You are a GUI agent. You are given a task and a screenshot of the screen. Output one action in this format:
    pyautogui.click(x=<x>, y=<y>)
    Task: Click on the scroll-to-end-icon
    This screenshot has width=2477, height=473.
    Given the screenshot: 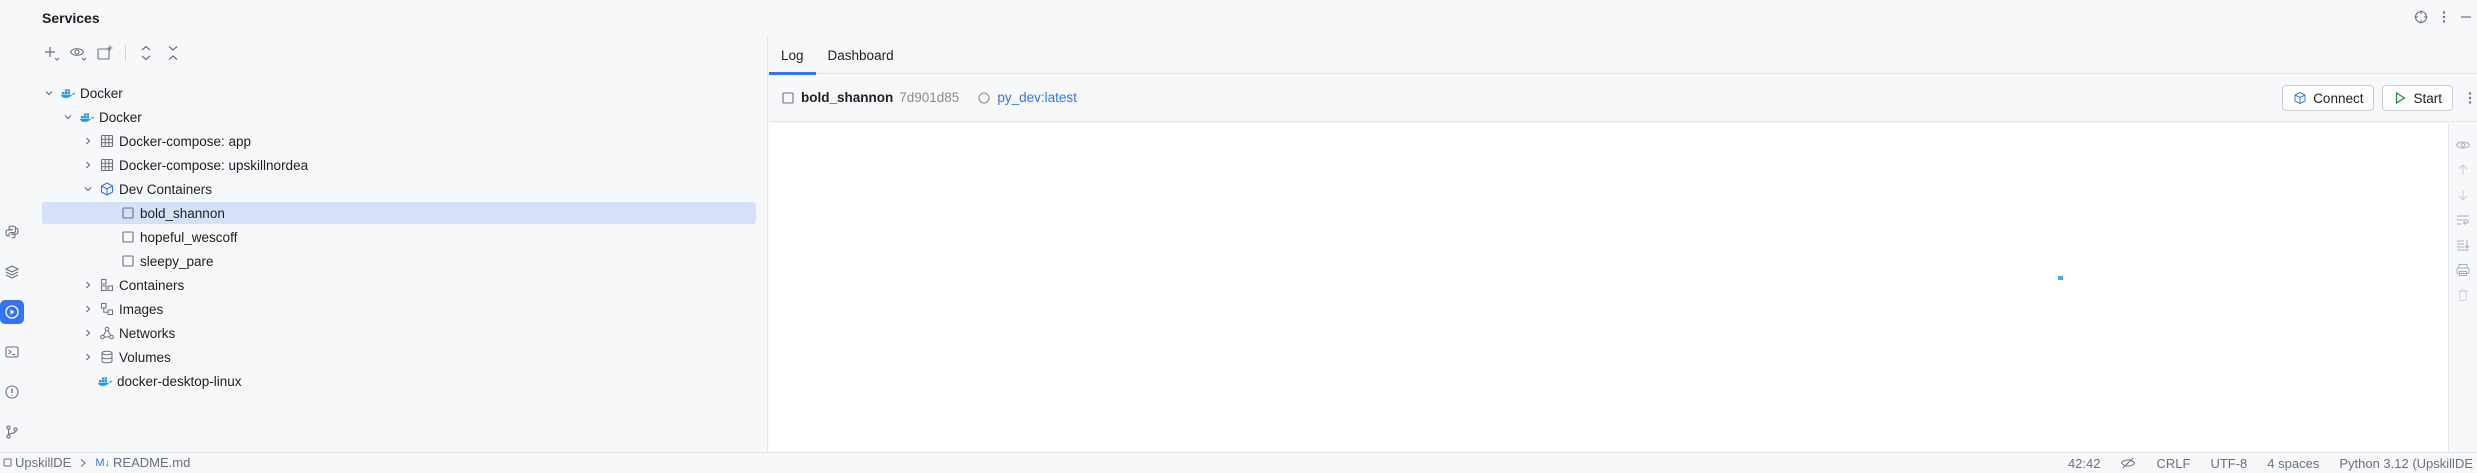 What is the action you would take?
    pyautogui.click(x=2463, y=245)
    